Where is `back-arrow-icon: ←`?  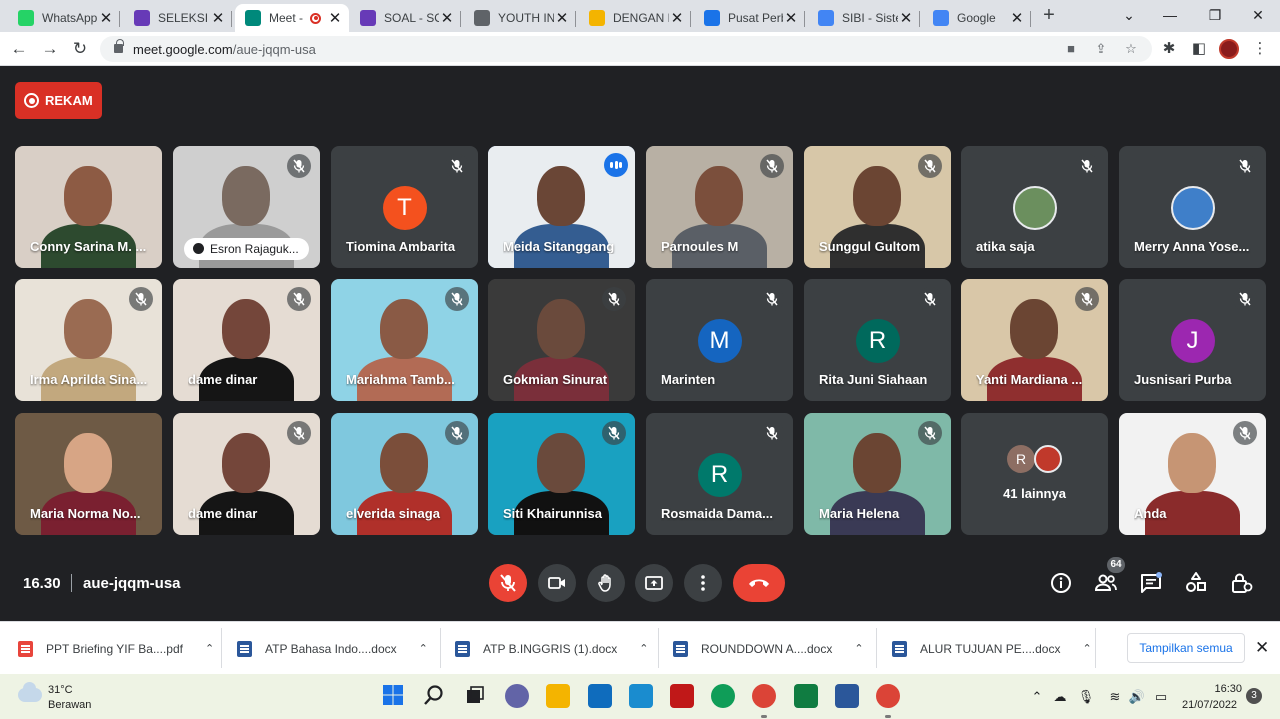 back-arrow-icon: ← is located at coordinates (19, 49).